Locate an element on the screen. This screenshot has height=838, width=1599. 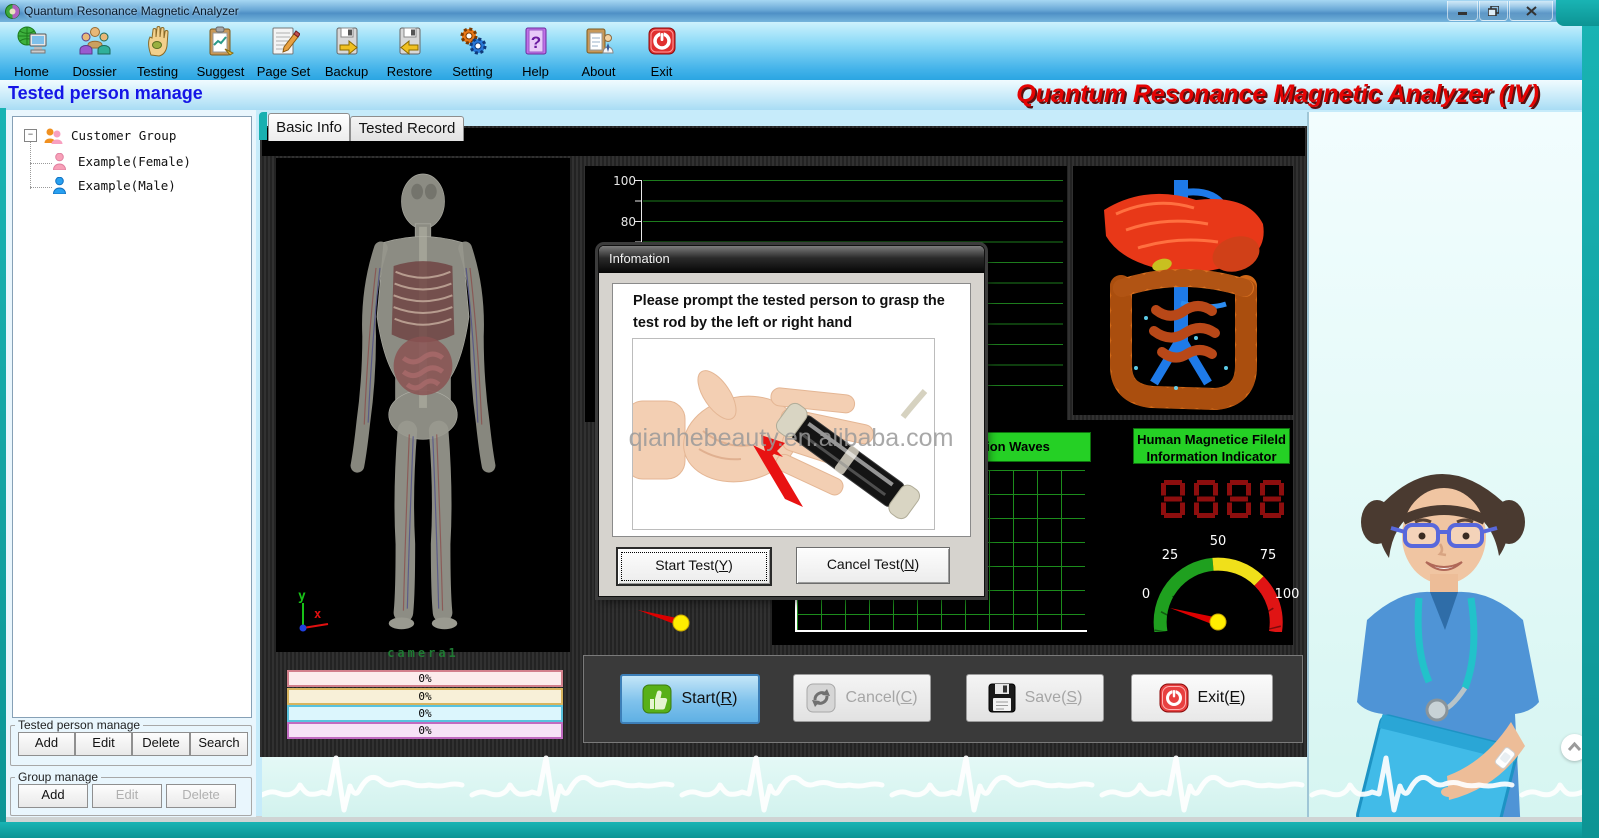
window-title: Quantum Resonance Magnetic Analyzer is located at coordinates (131, 11).